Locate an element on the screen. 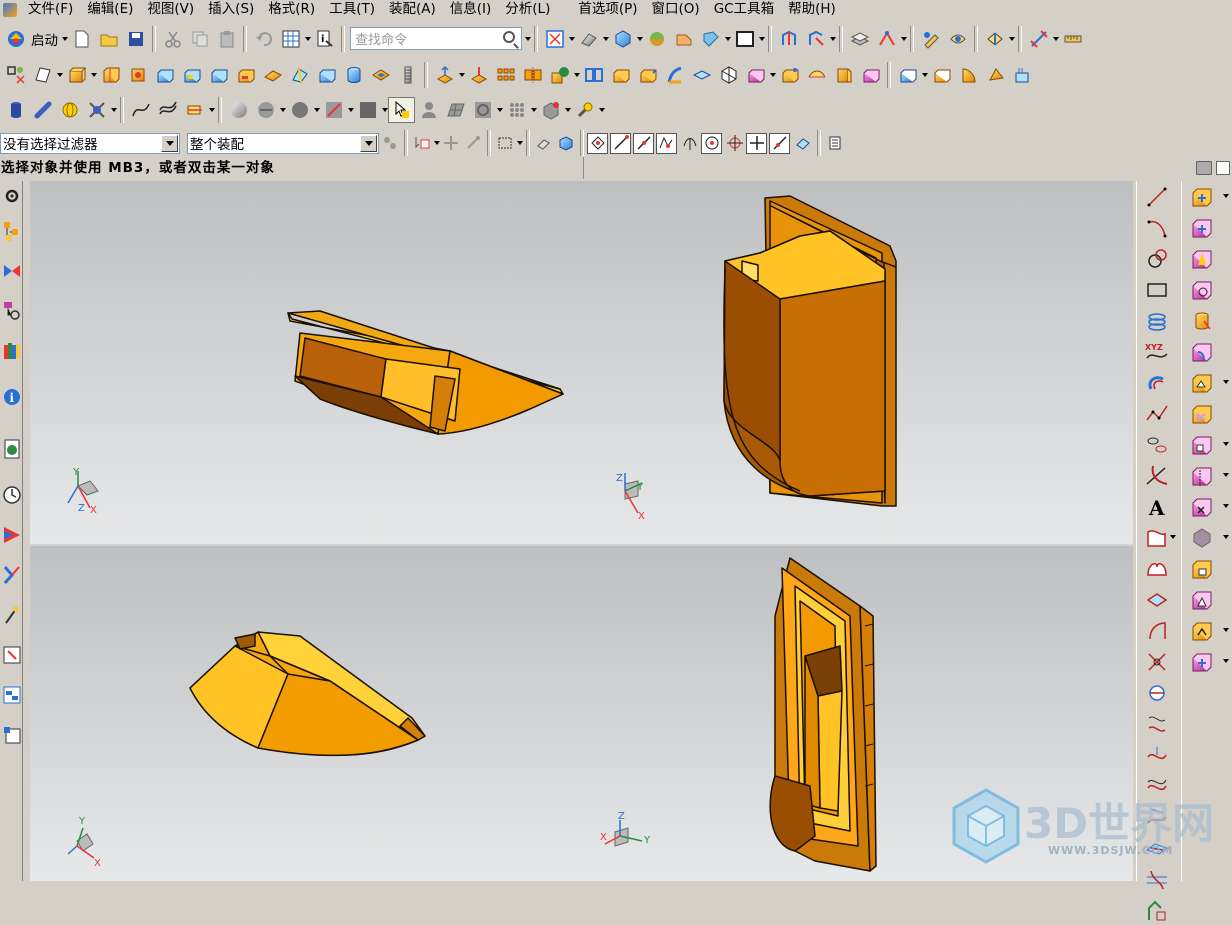  shell-icon is located at coordinates (380, 75).